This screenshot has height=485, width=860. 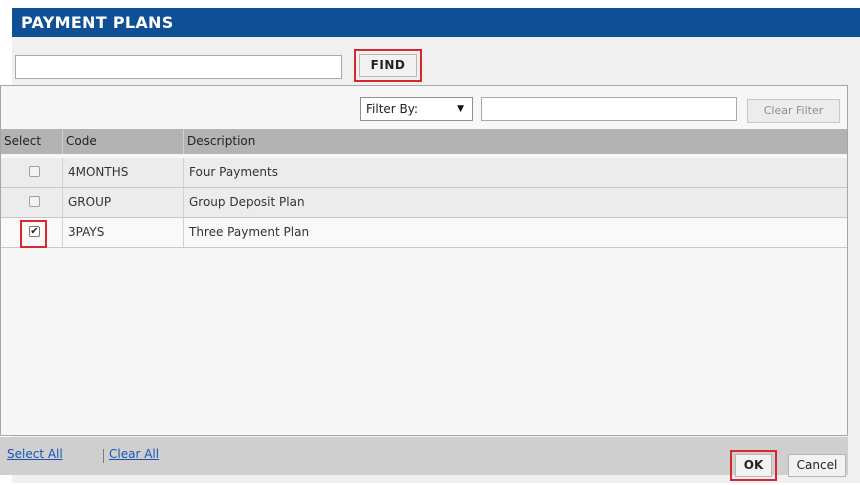 I want to click on code-cell: GROUP, so click(x=123, y=202).